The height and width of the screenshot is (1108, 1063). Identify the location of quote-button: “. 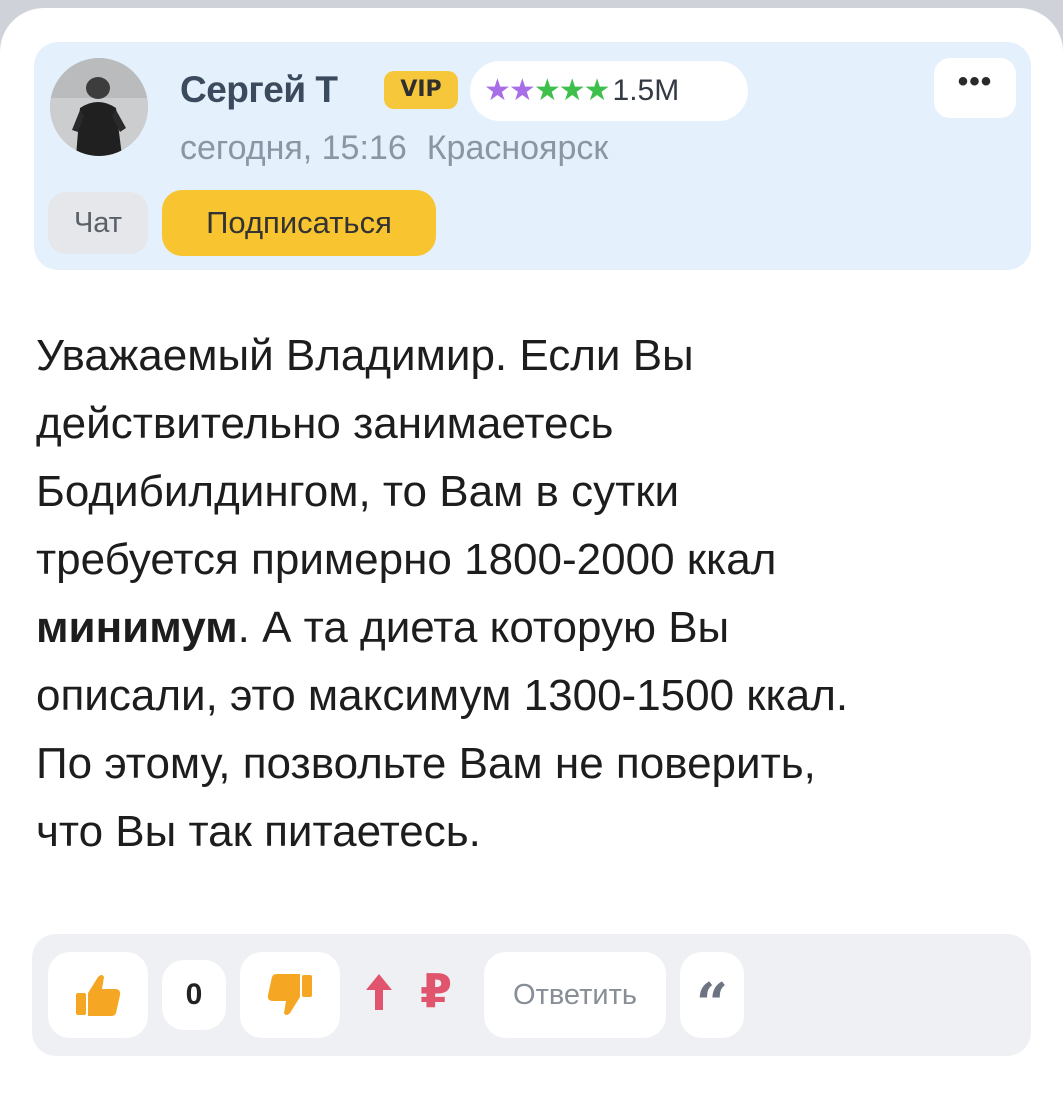
(712, 995).